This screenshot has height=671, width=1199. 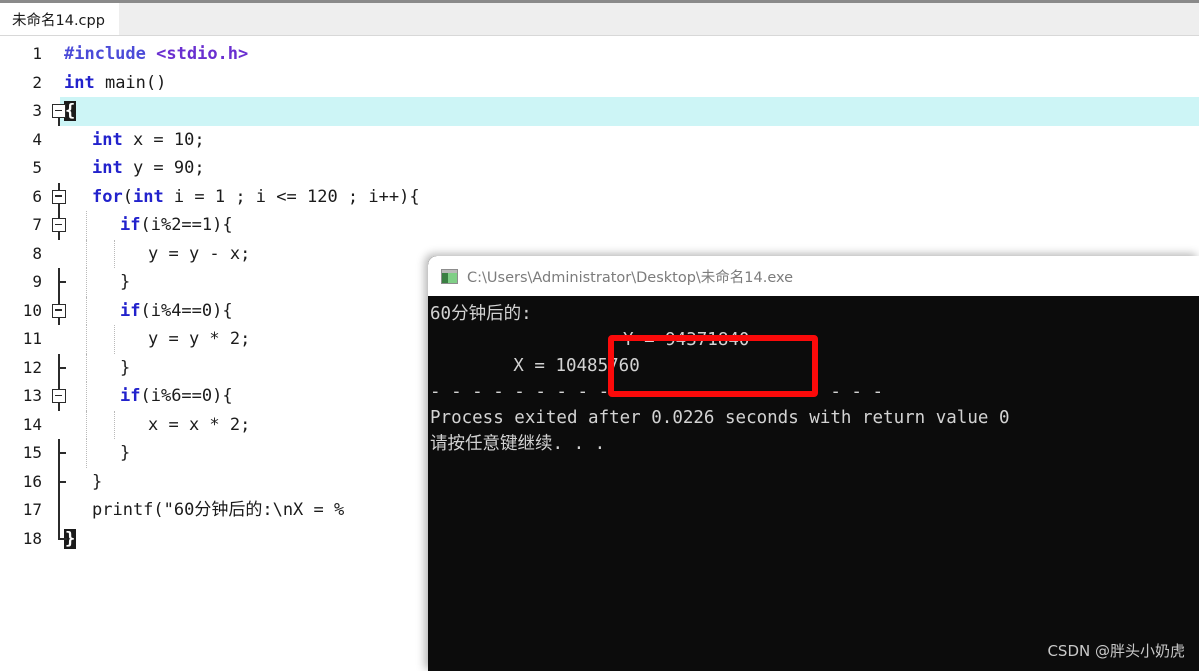 What do you see at coordinates (176, 225) in the screenshot?
I see `code-text: if(i%2==1){` at bounding box center [176, 225].